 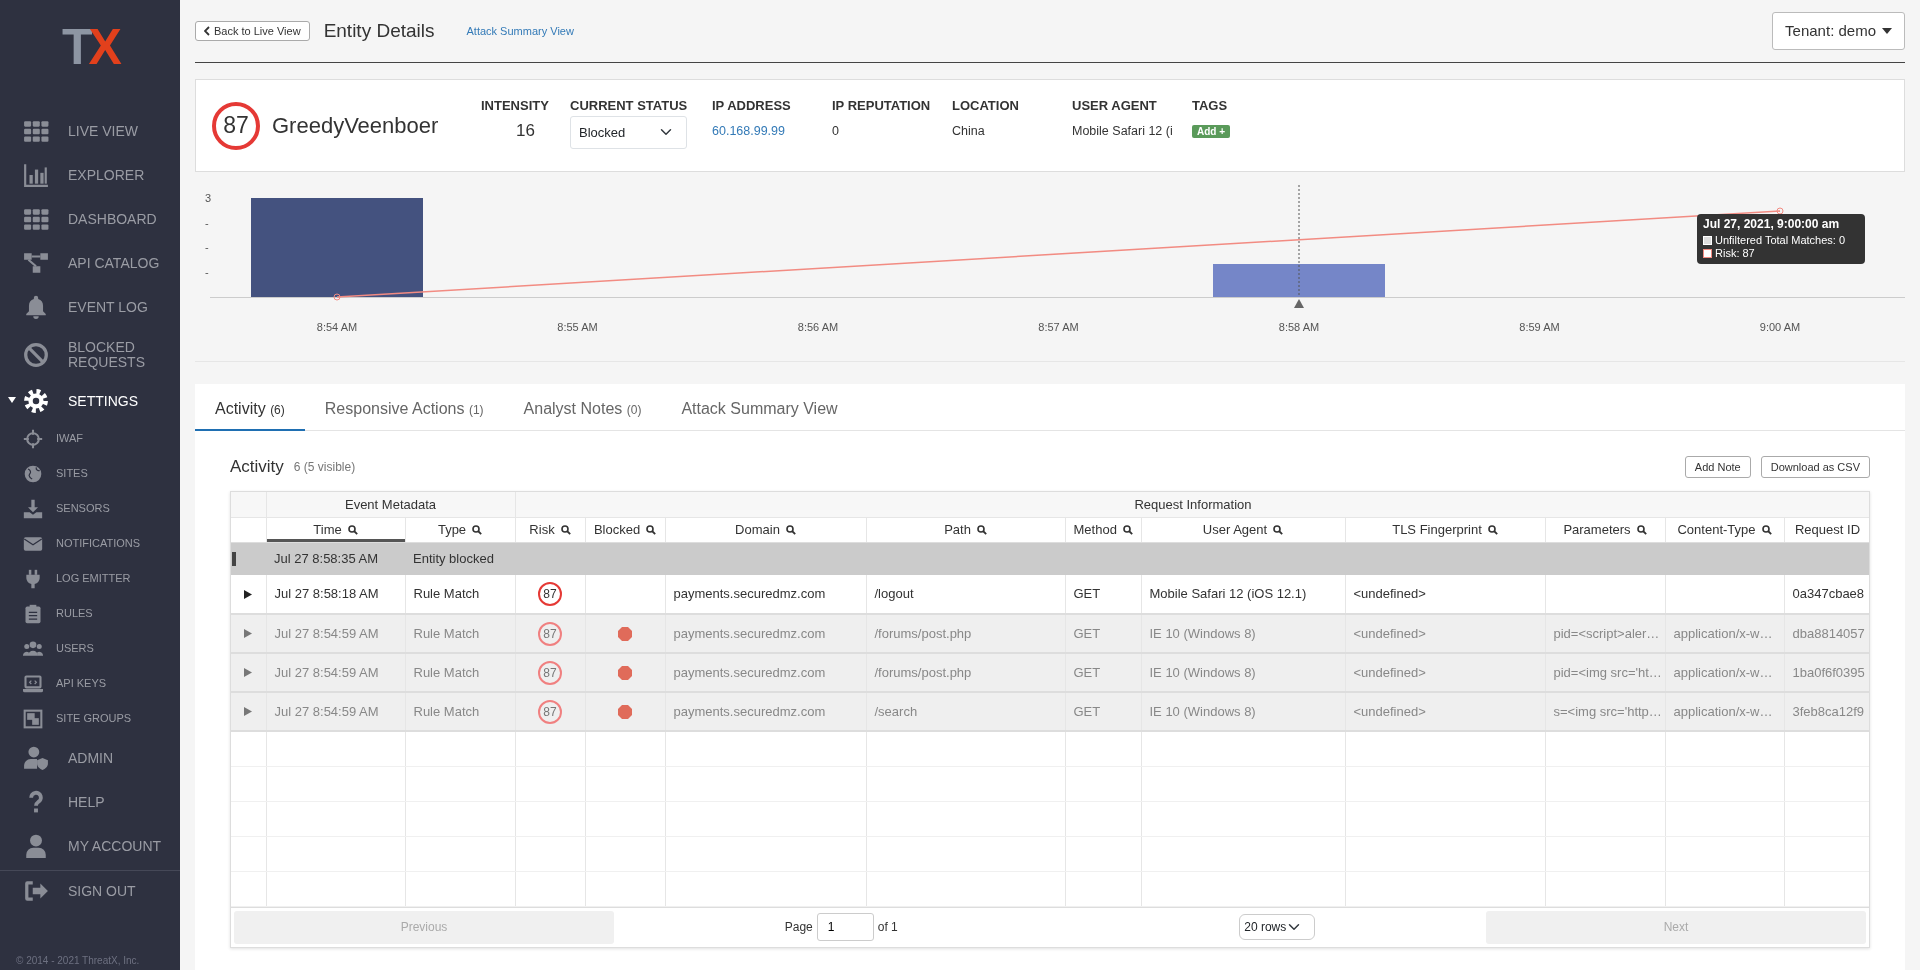 I want to click on nav-item: SETTINGS, so click(x=90, y=401).